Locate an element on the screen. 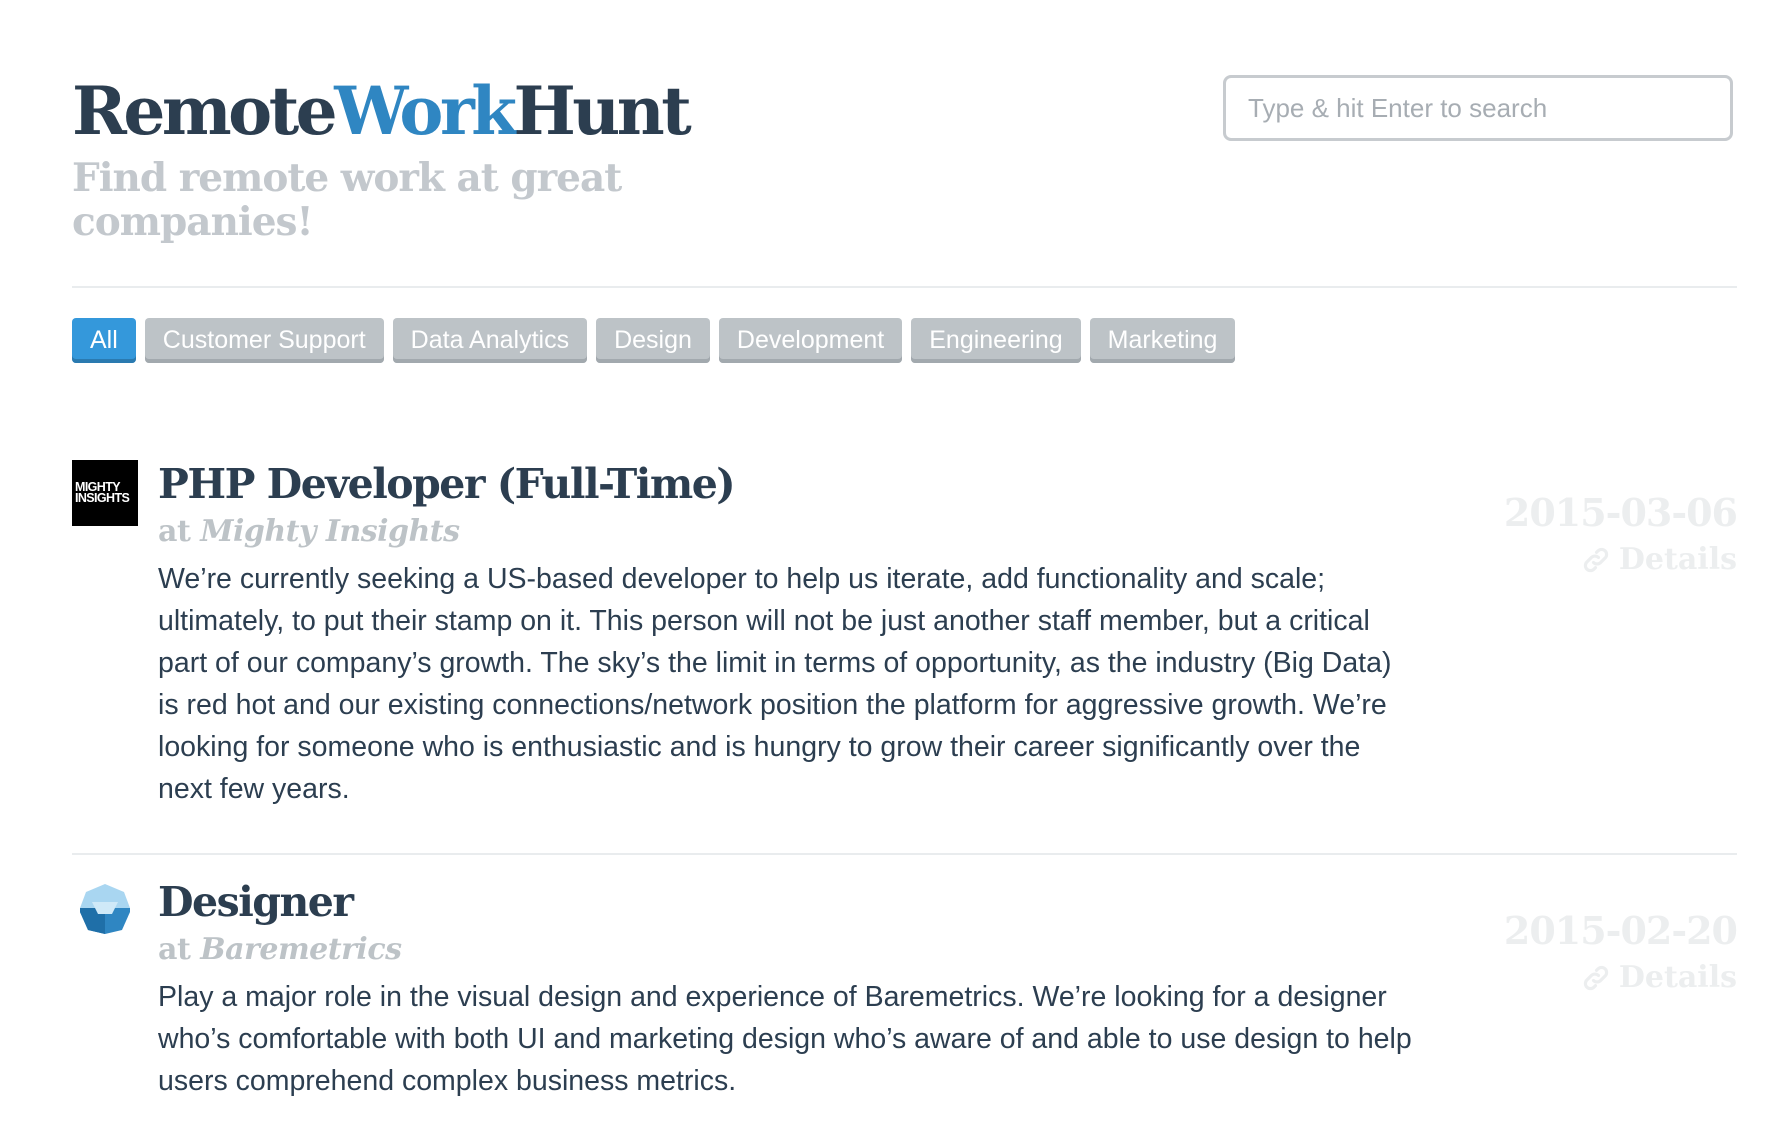  company-logo-baremetrics is located at coordinates (105, 911).